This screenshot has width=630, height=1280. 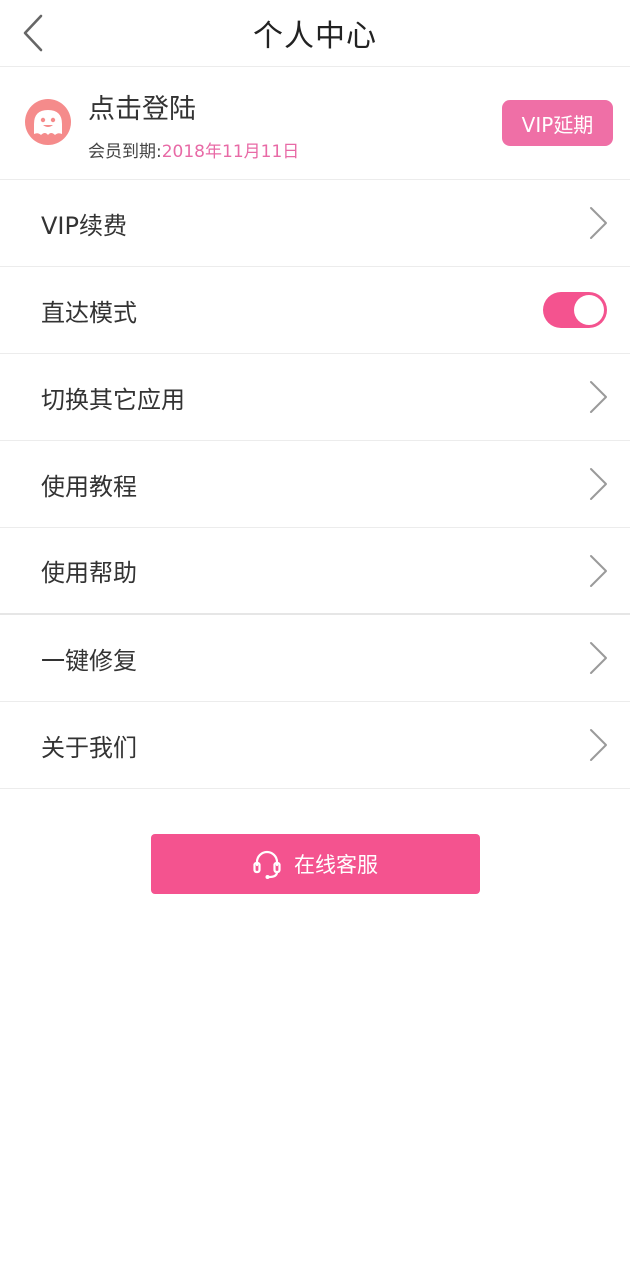 What do you see at coordinates (315, 745) in the screenshot?
I see `menu-item-about-us: 关于我们` at bounding box center [315, 745].